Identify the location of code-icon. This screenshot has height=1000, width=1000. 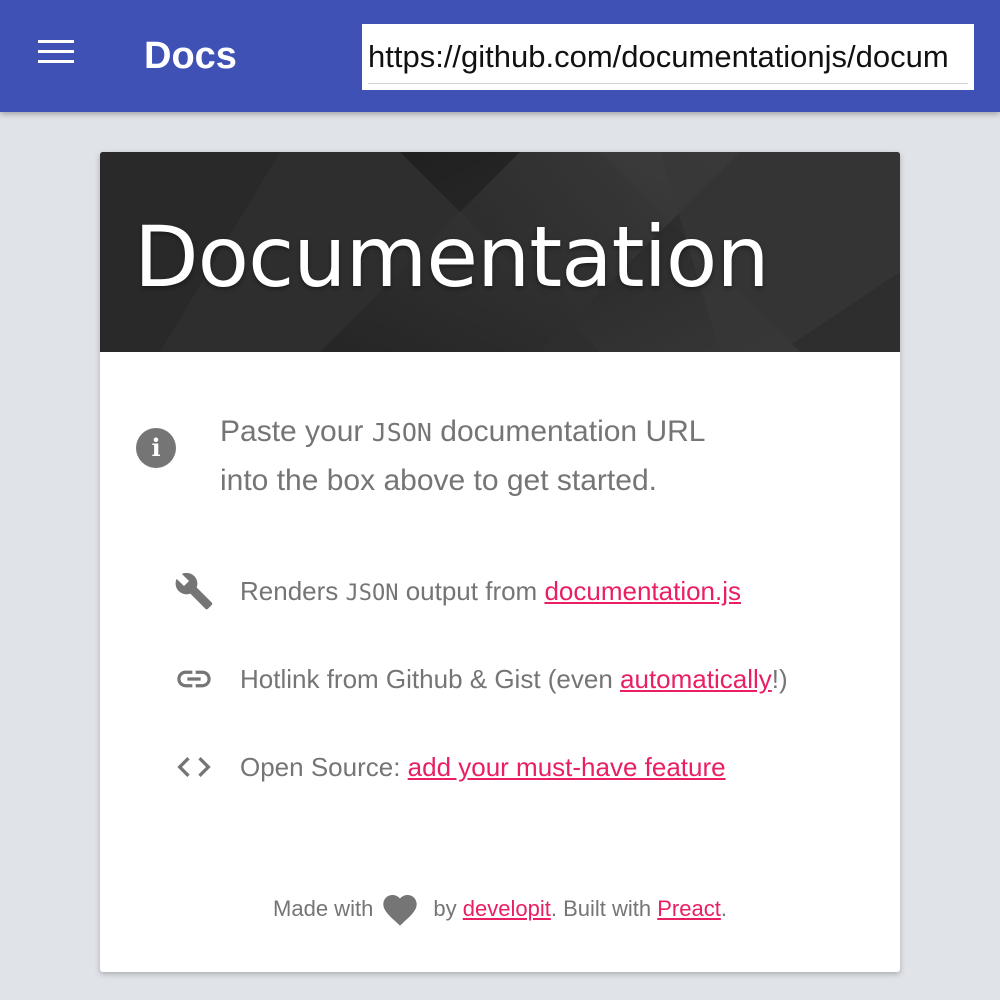
(194, 767).